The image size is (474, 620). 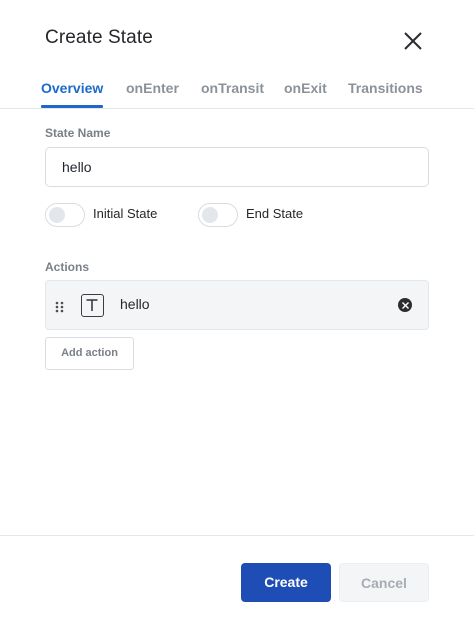 What do you see at coordinates (78, 133) in the screenshot?
I see `state-name-label: State Name` at bounding box center [78, 133].